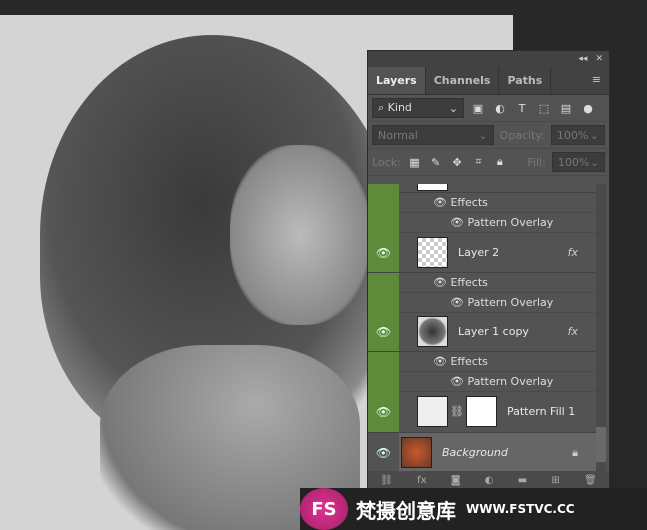  I want to click on layer-row-layer-2: 👁︎ Layer 2 fx, so click(482, 253).